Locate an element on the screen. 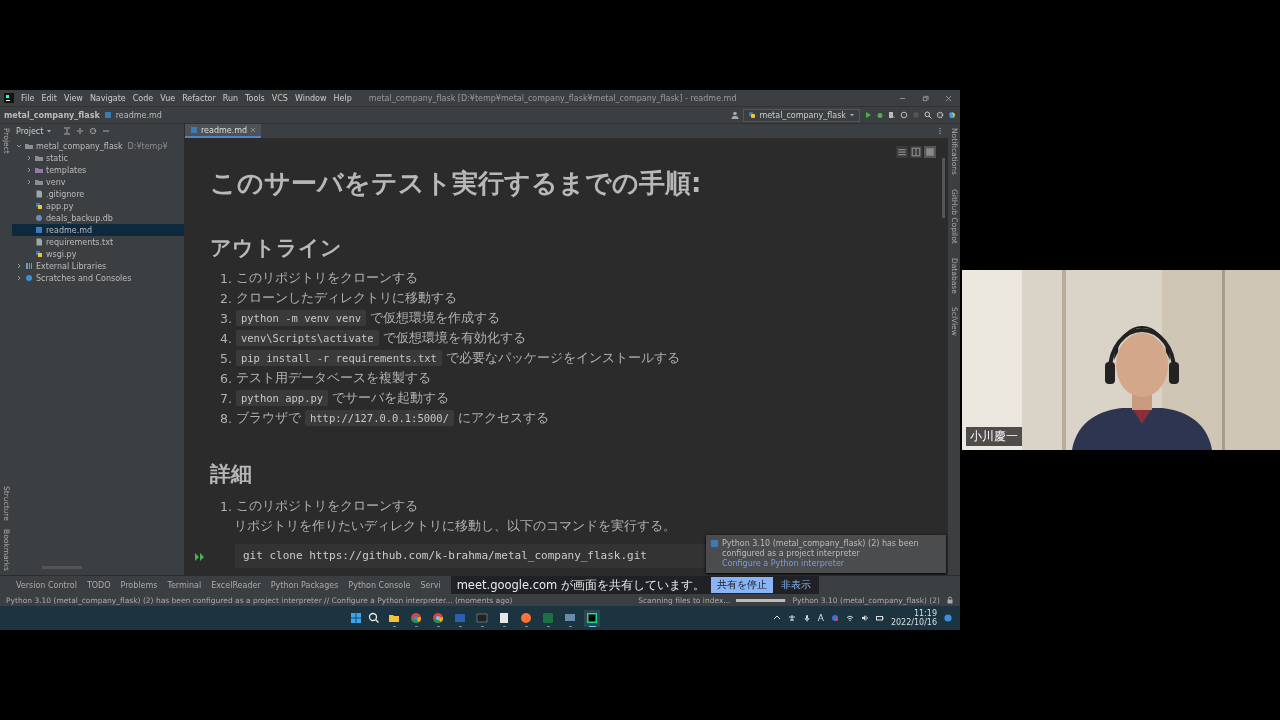 The image size is (1280, 720). editor-only-icon is located at coordinates (902, 152).